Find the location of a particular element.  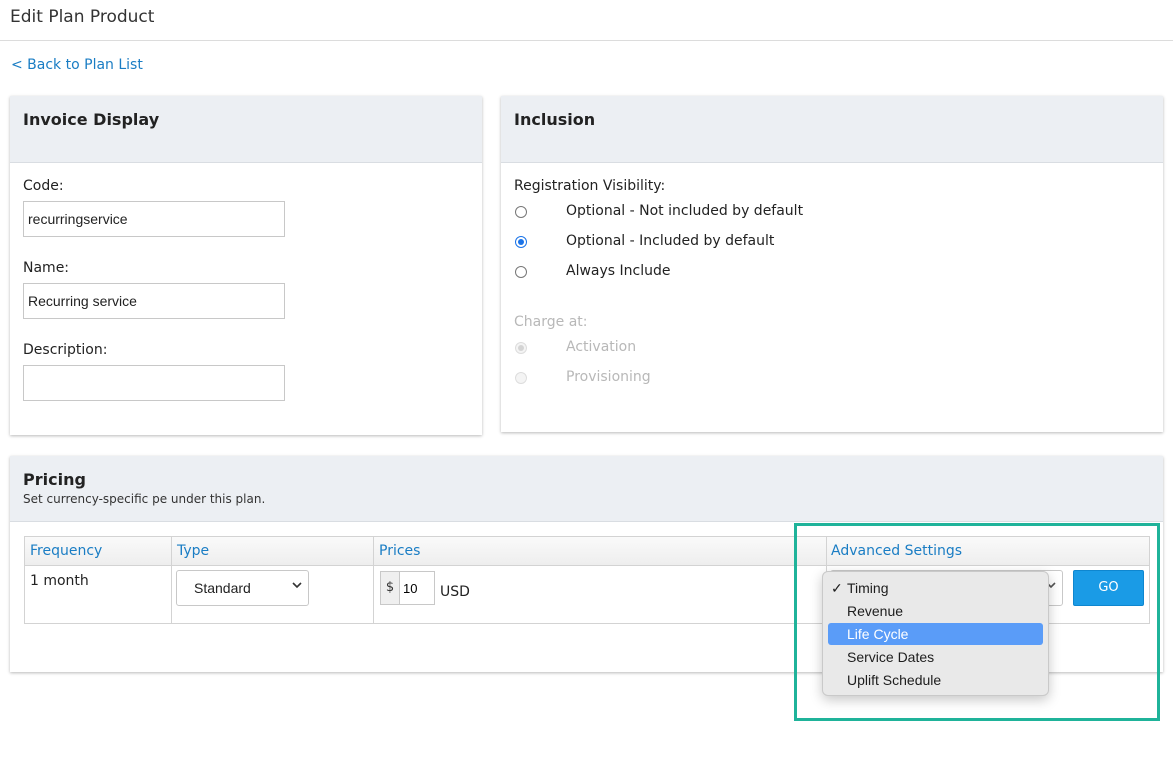

currency-code: USD is located at coordinates (455, 592).